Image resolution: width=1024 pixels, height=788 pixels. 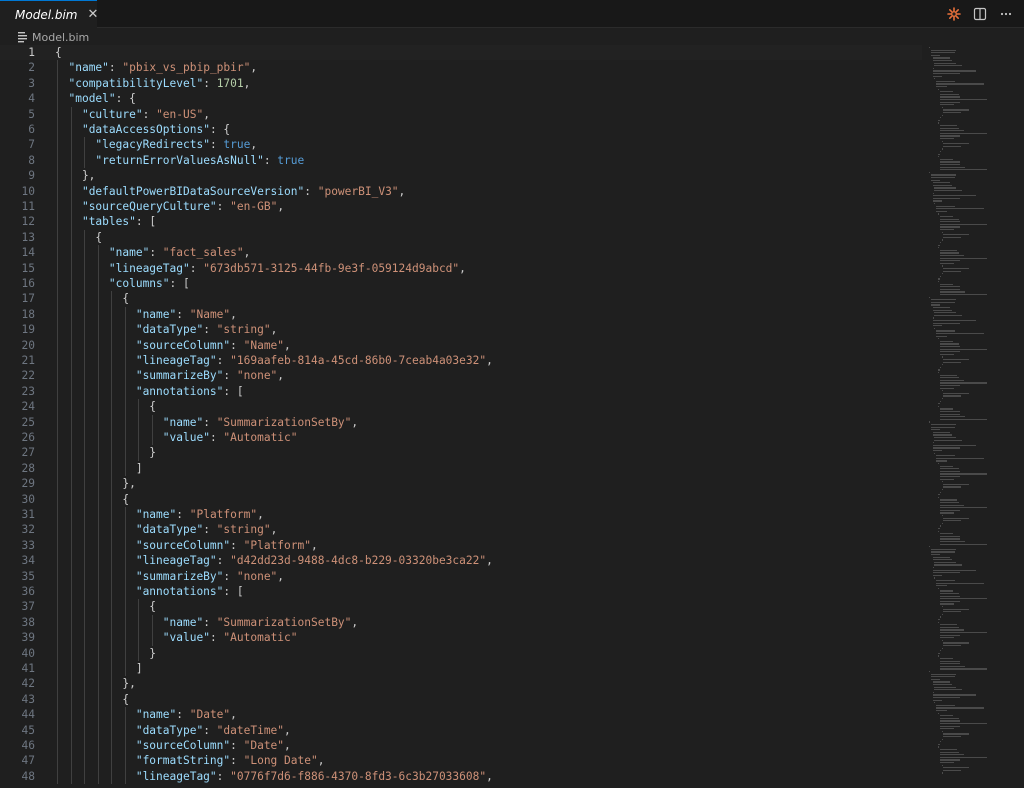 I want to click on more-actions-icon, so click(x=1006, y=14).